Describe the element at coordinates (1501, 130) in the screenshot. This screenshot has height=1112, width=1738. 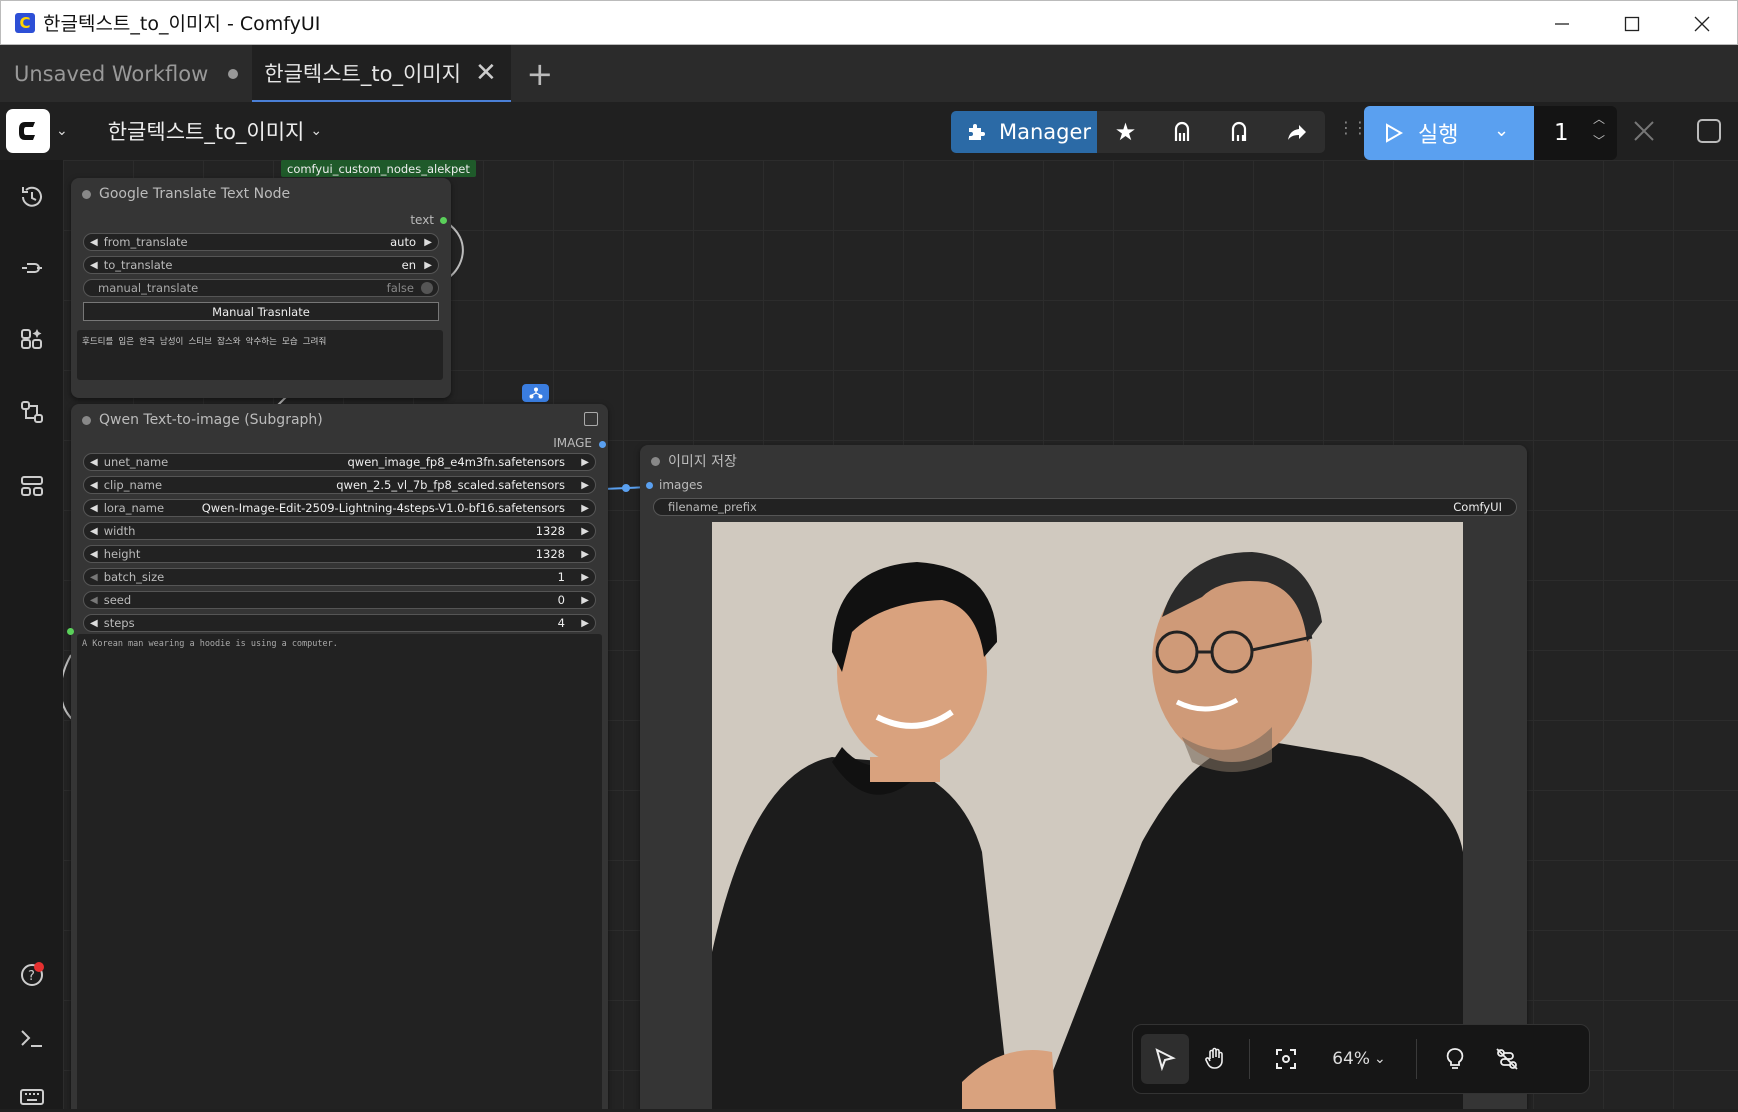
I see `run-options-chevron-icon: ⌄` at that location.